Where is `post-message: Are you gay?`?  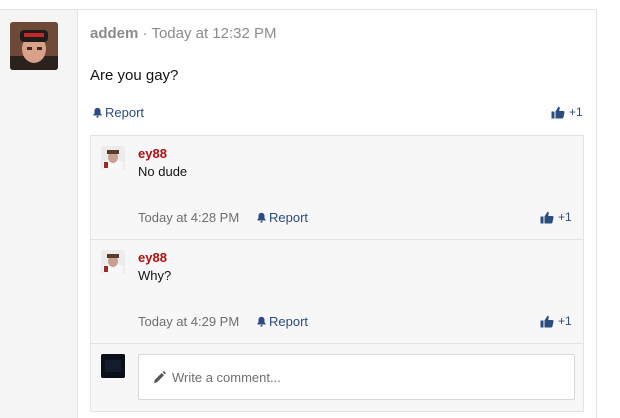 post-message: Are you gay? is located at coordinates (134, 75).